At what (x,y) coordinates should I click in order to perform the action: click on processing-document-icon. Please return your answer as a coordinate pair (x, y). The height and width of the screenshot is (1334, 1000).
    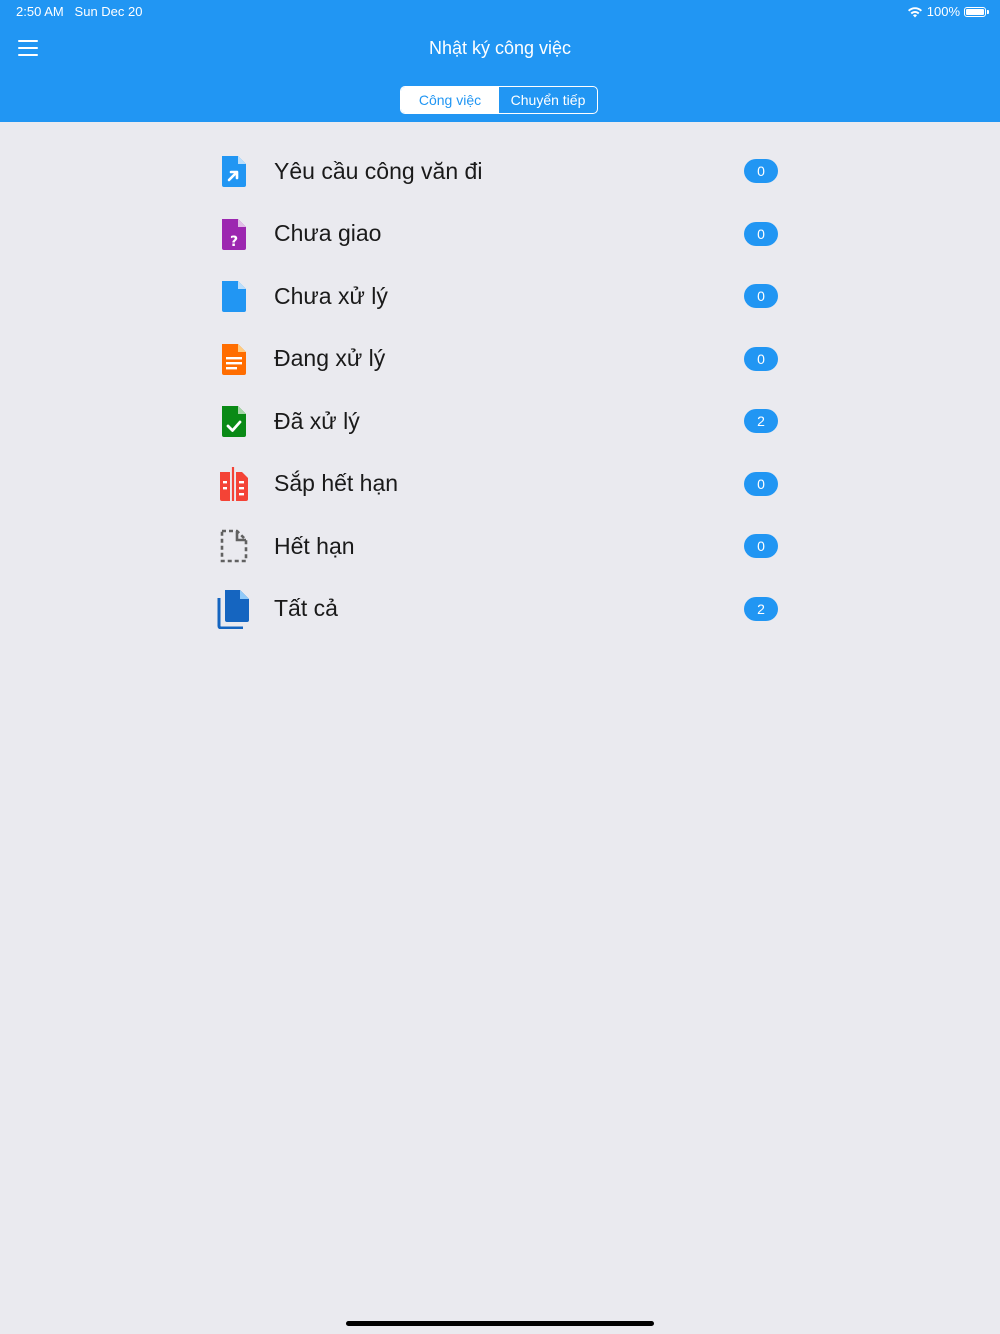
    Looking at the image, I should click on (234, 359).